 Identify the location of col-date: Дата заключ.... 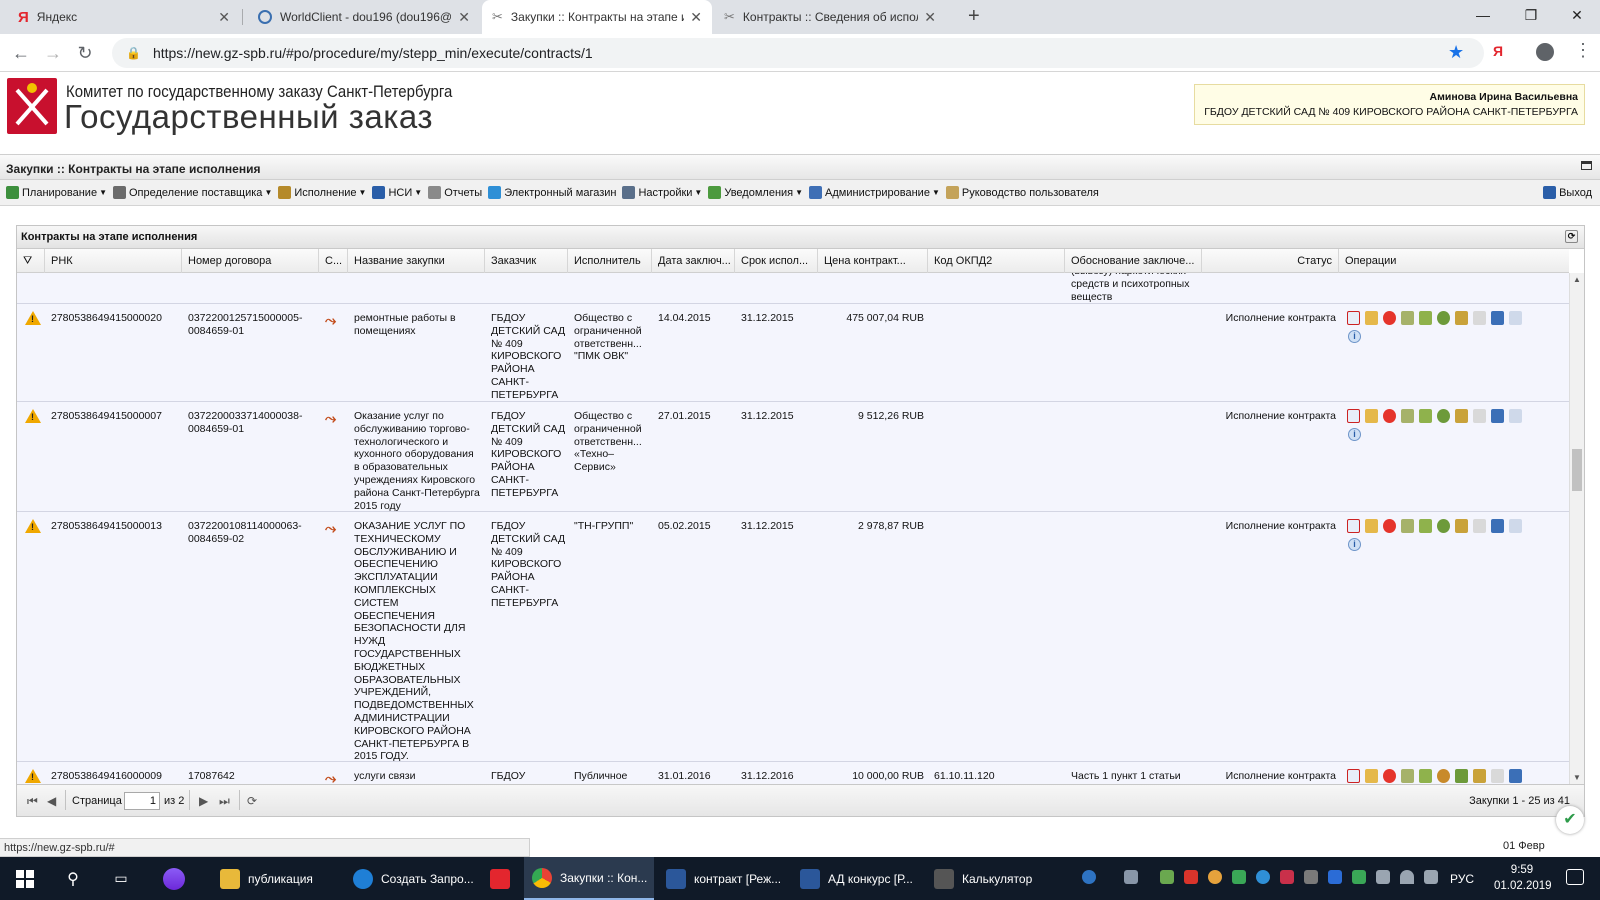
(693, 261).